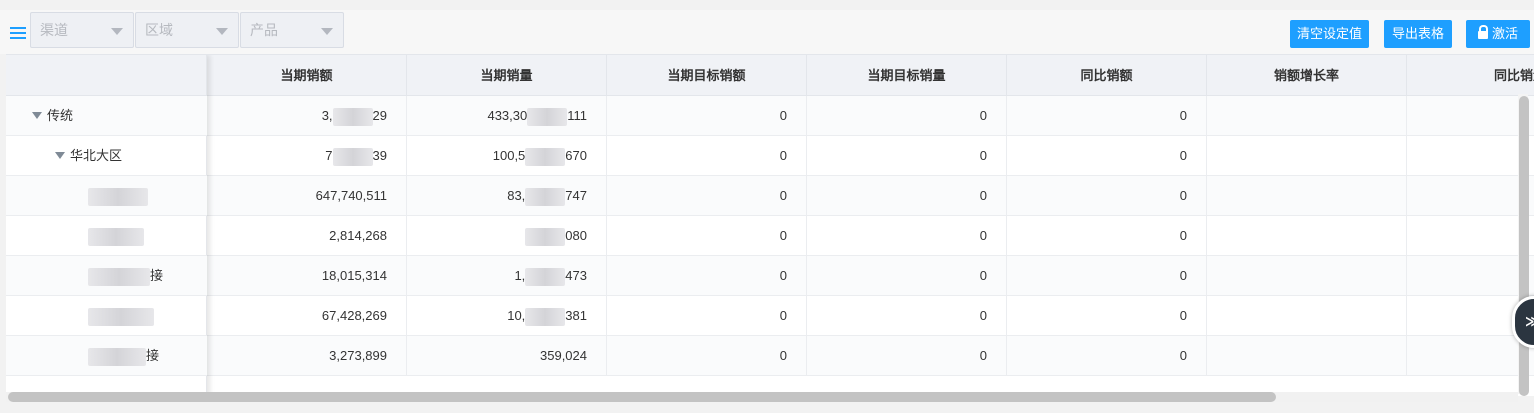  Describe the element at coordinates (507, 116) in the screenshot. I see `table-cell: 433,30 111` at that location.